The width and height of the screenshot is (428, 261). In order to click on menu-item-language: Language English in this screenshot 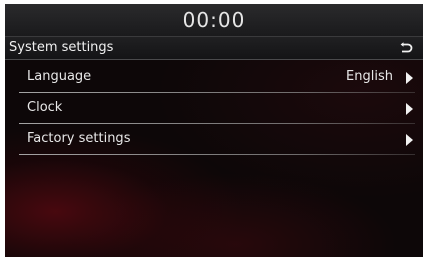, I will do `click(217, 77)`.